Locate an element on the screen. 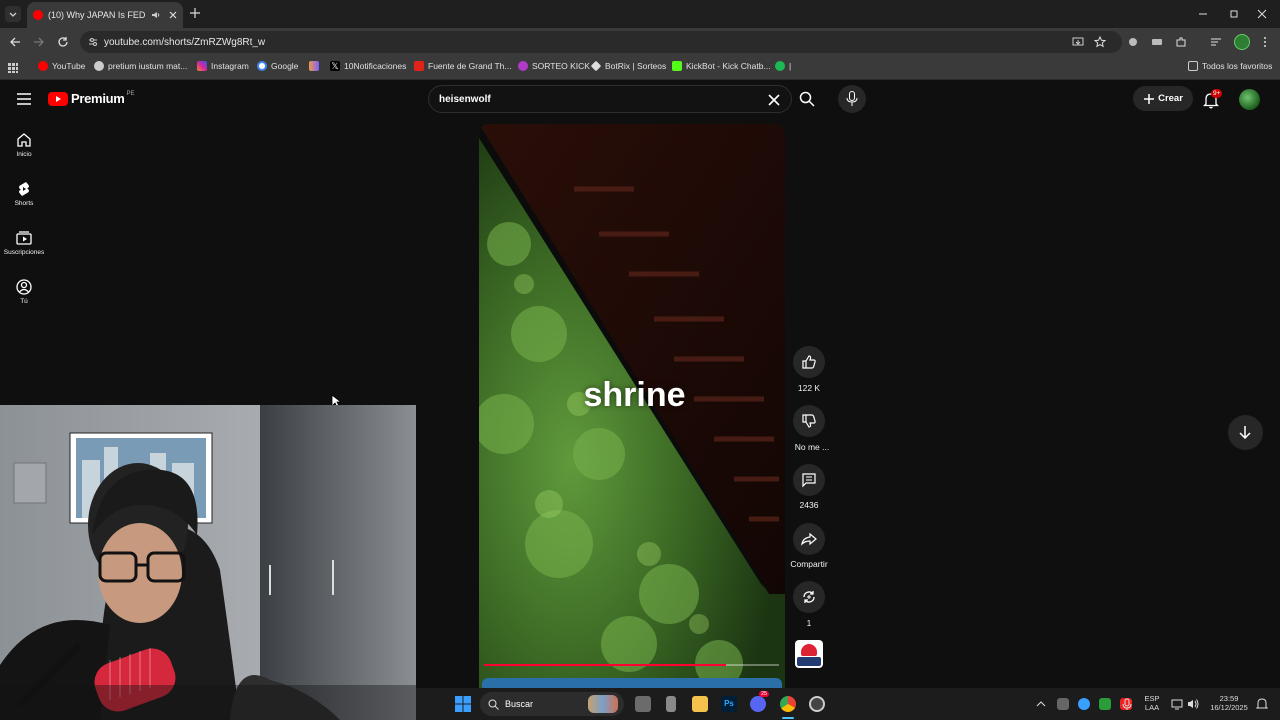  arrow-down-icon is located at coordinates (1245, 432).